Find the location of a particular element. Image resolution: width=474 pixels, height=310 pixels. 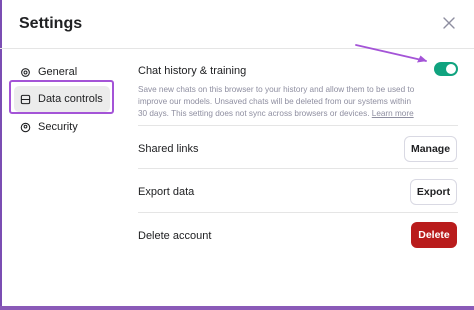

annotation-arrow-icon is located at coordinates (391, 53).